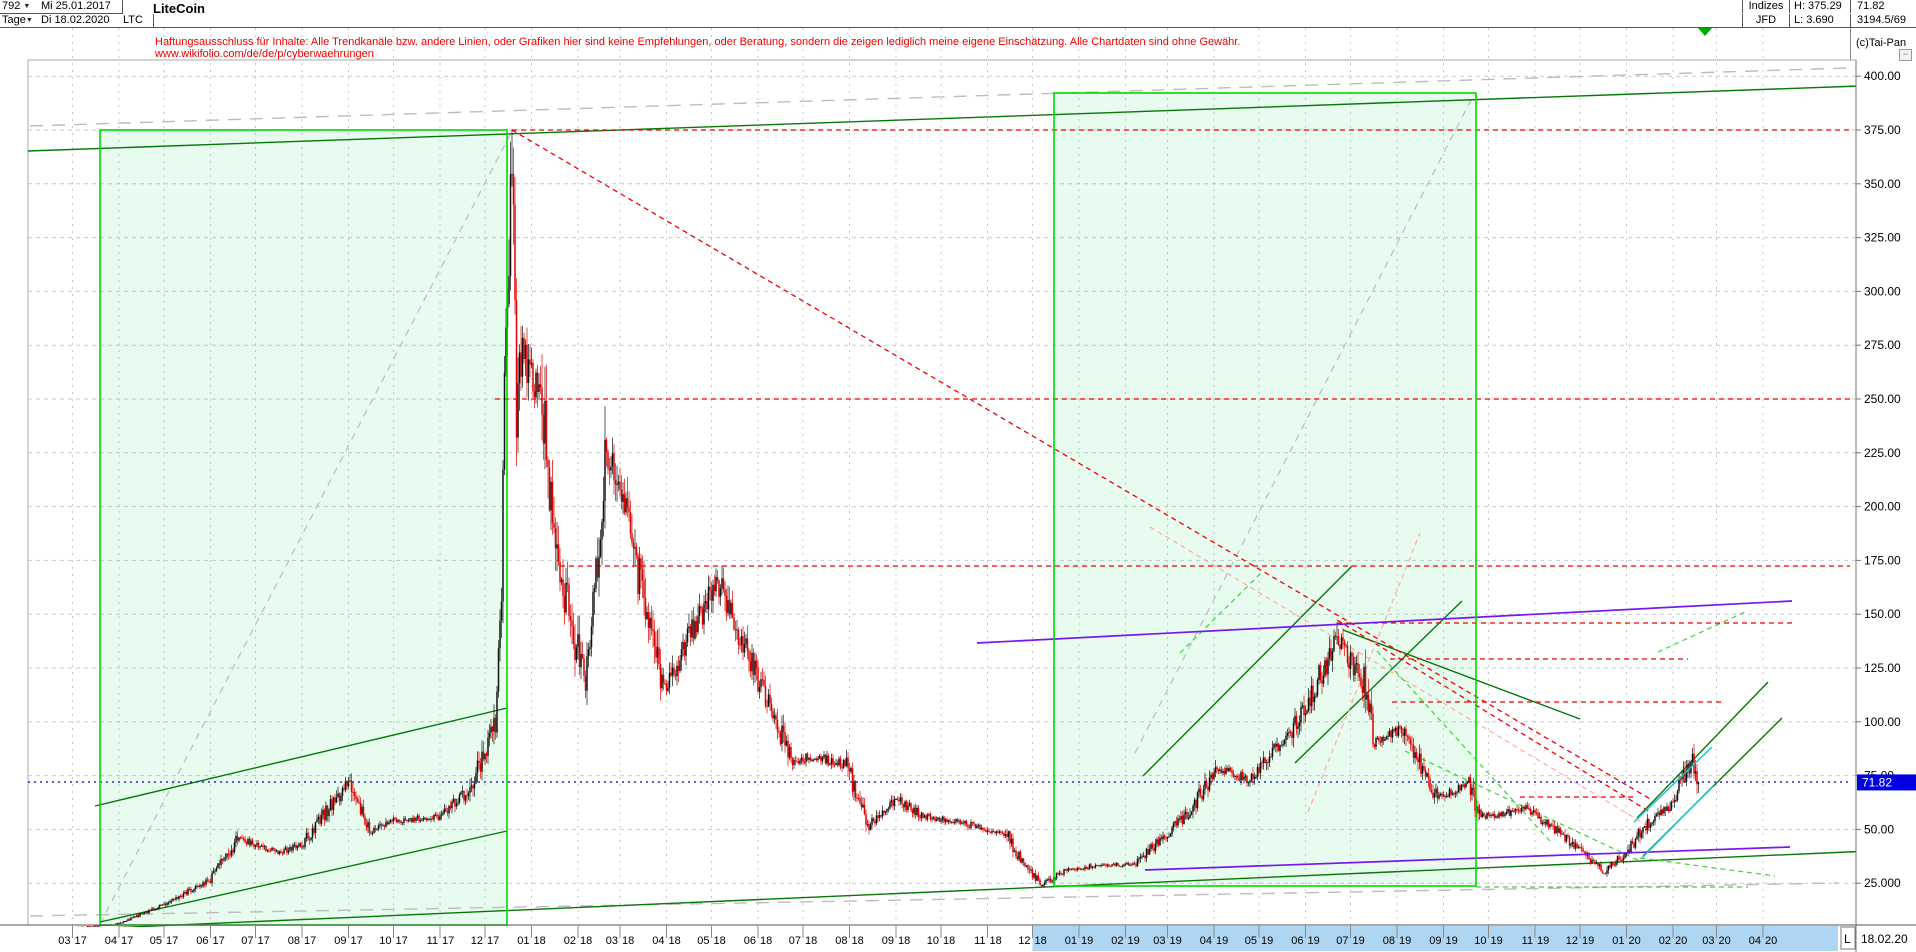  Describe the element at coordinates (1905, 55) in the screenshot. I see `minimize-icon: −` at that location.